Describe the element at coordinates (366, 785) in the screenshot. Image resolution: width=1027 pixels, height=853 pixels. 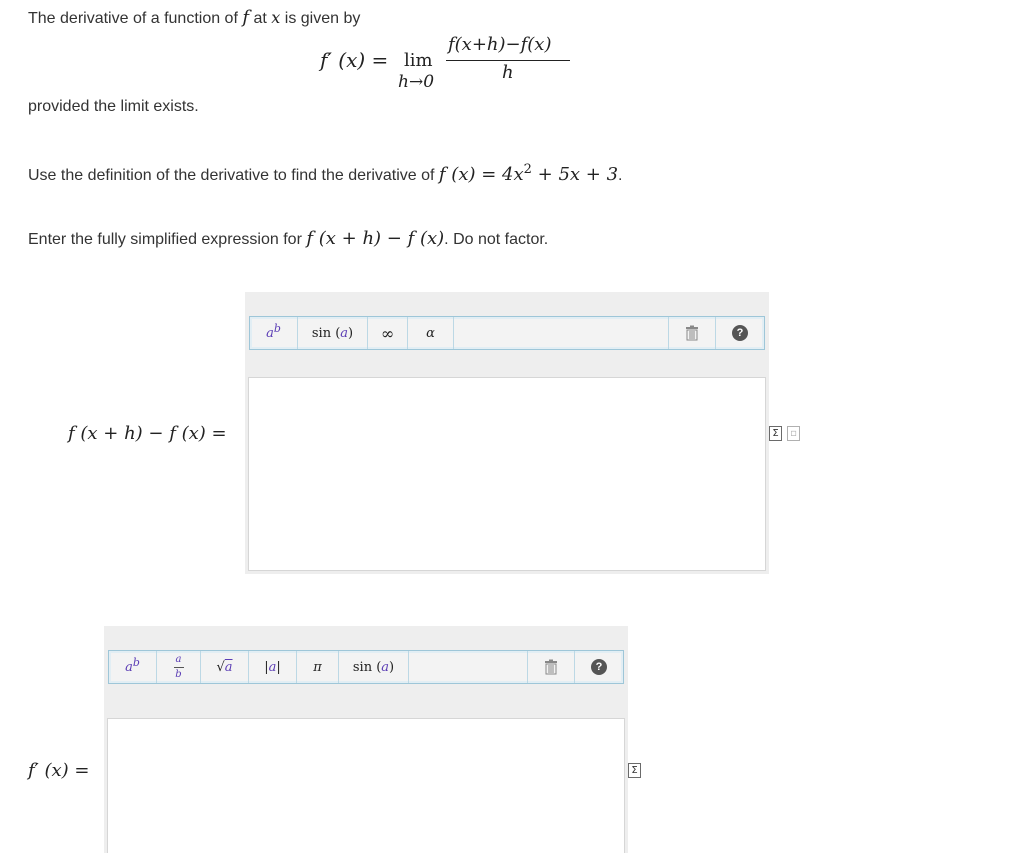
I see `question2-input` at that location.